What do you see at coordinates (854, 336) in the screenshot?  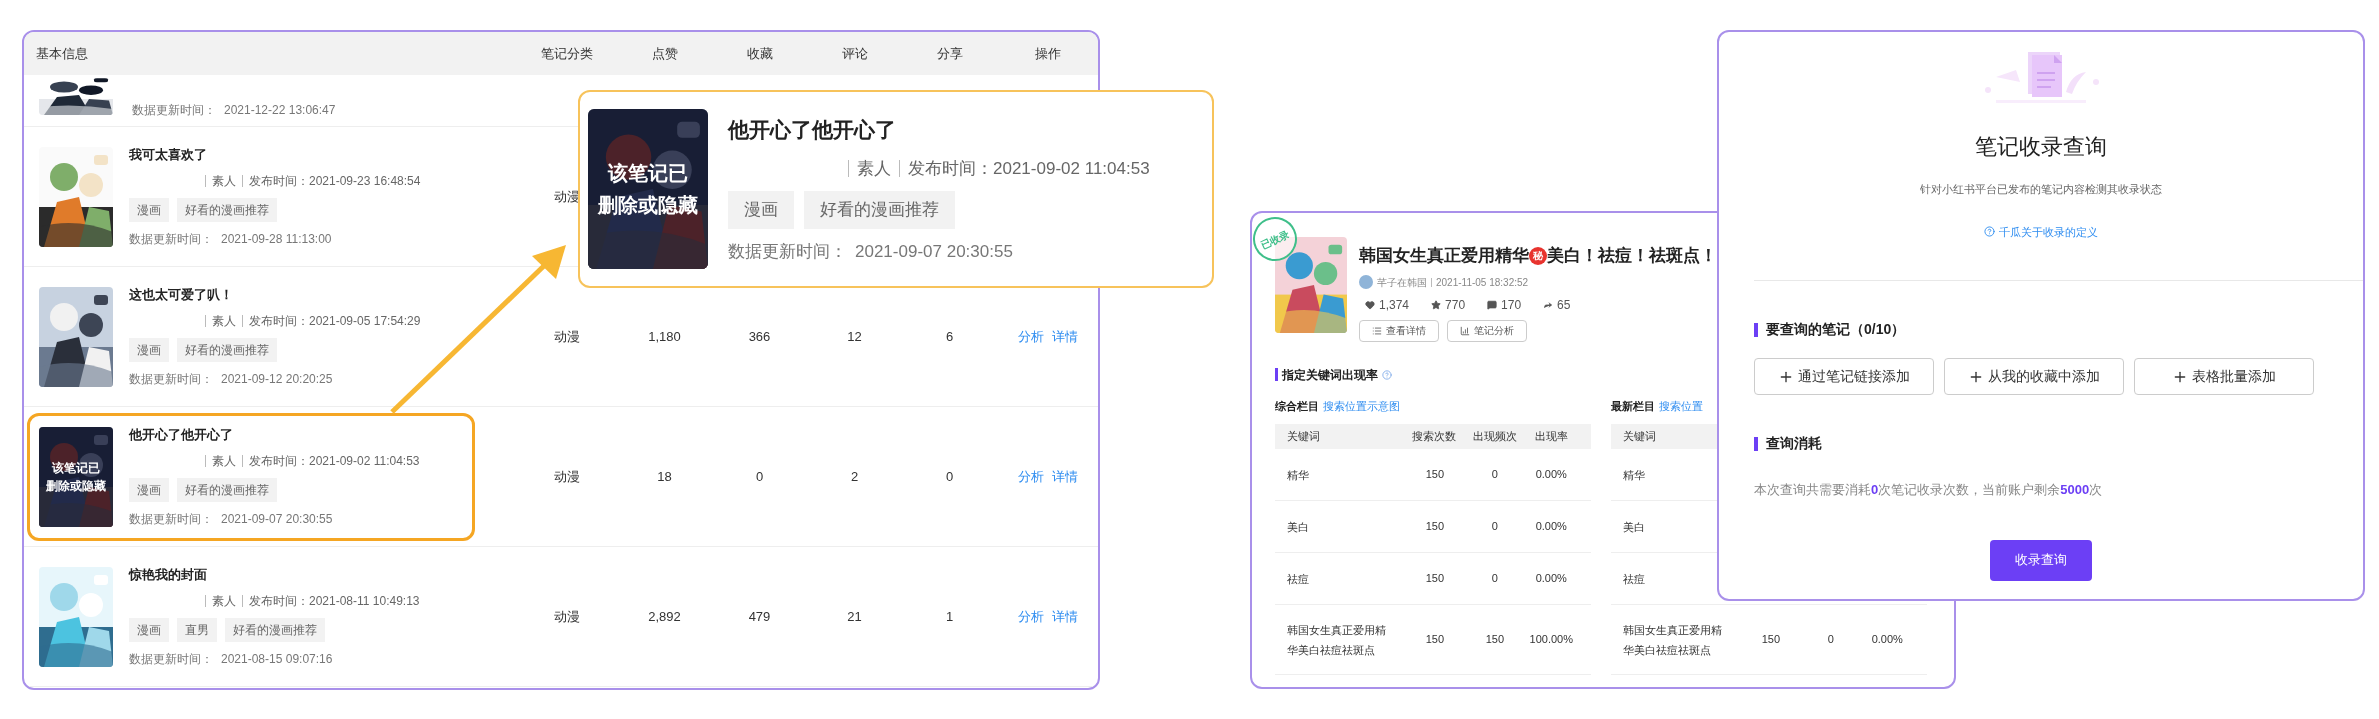 I see `stat-value: 12` at bounding box center [854, 336].